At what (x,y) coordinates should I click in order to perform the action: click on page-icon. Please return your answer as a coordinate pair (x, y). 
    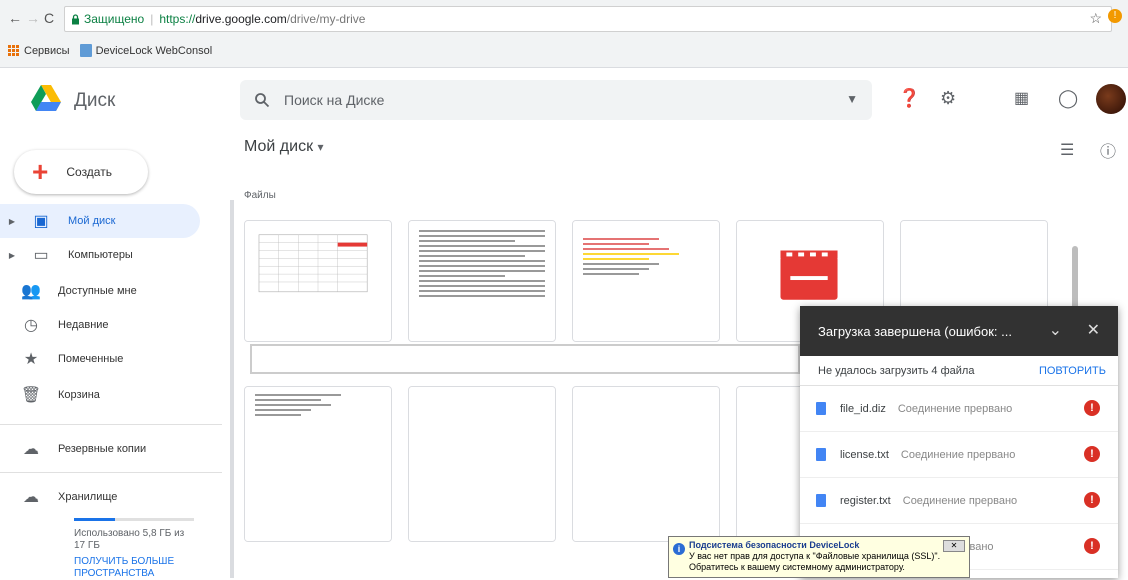
    Looking at the image, I should click on (85, 50).